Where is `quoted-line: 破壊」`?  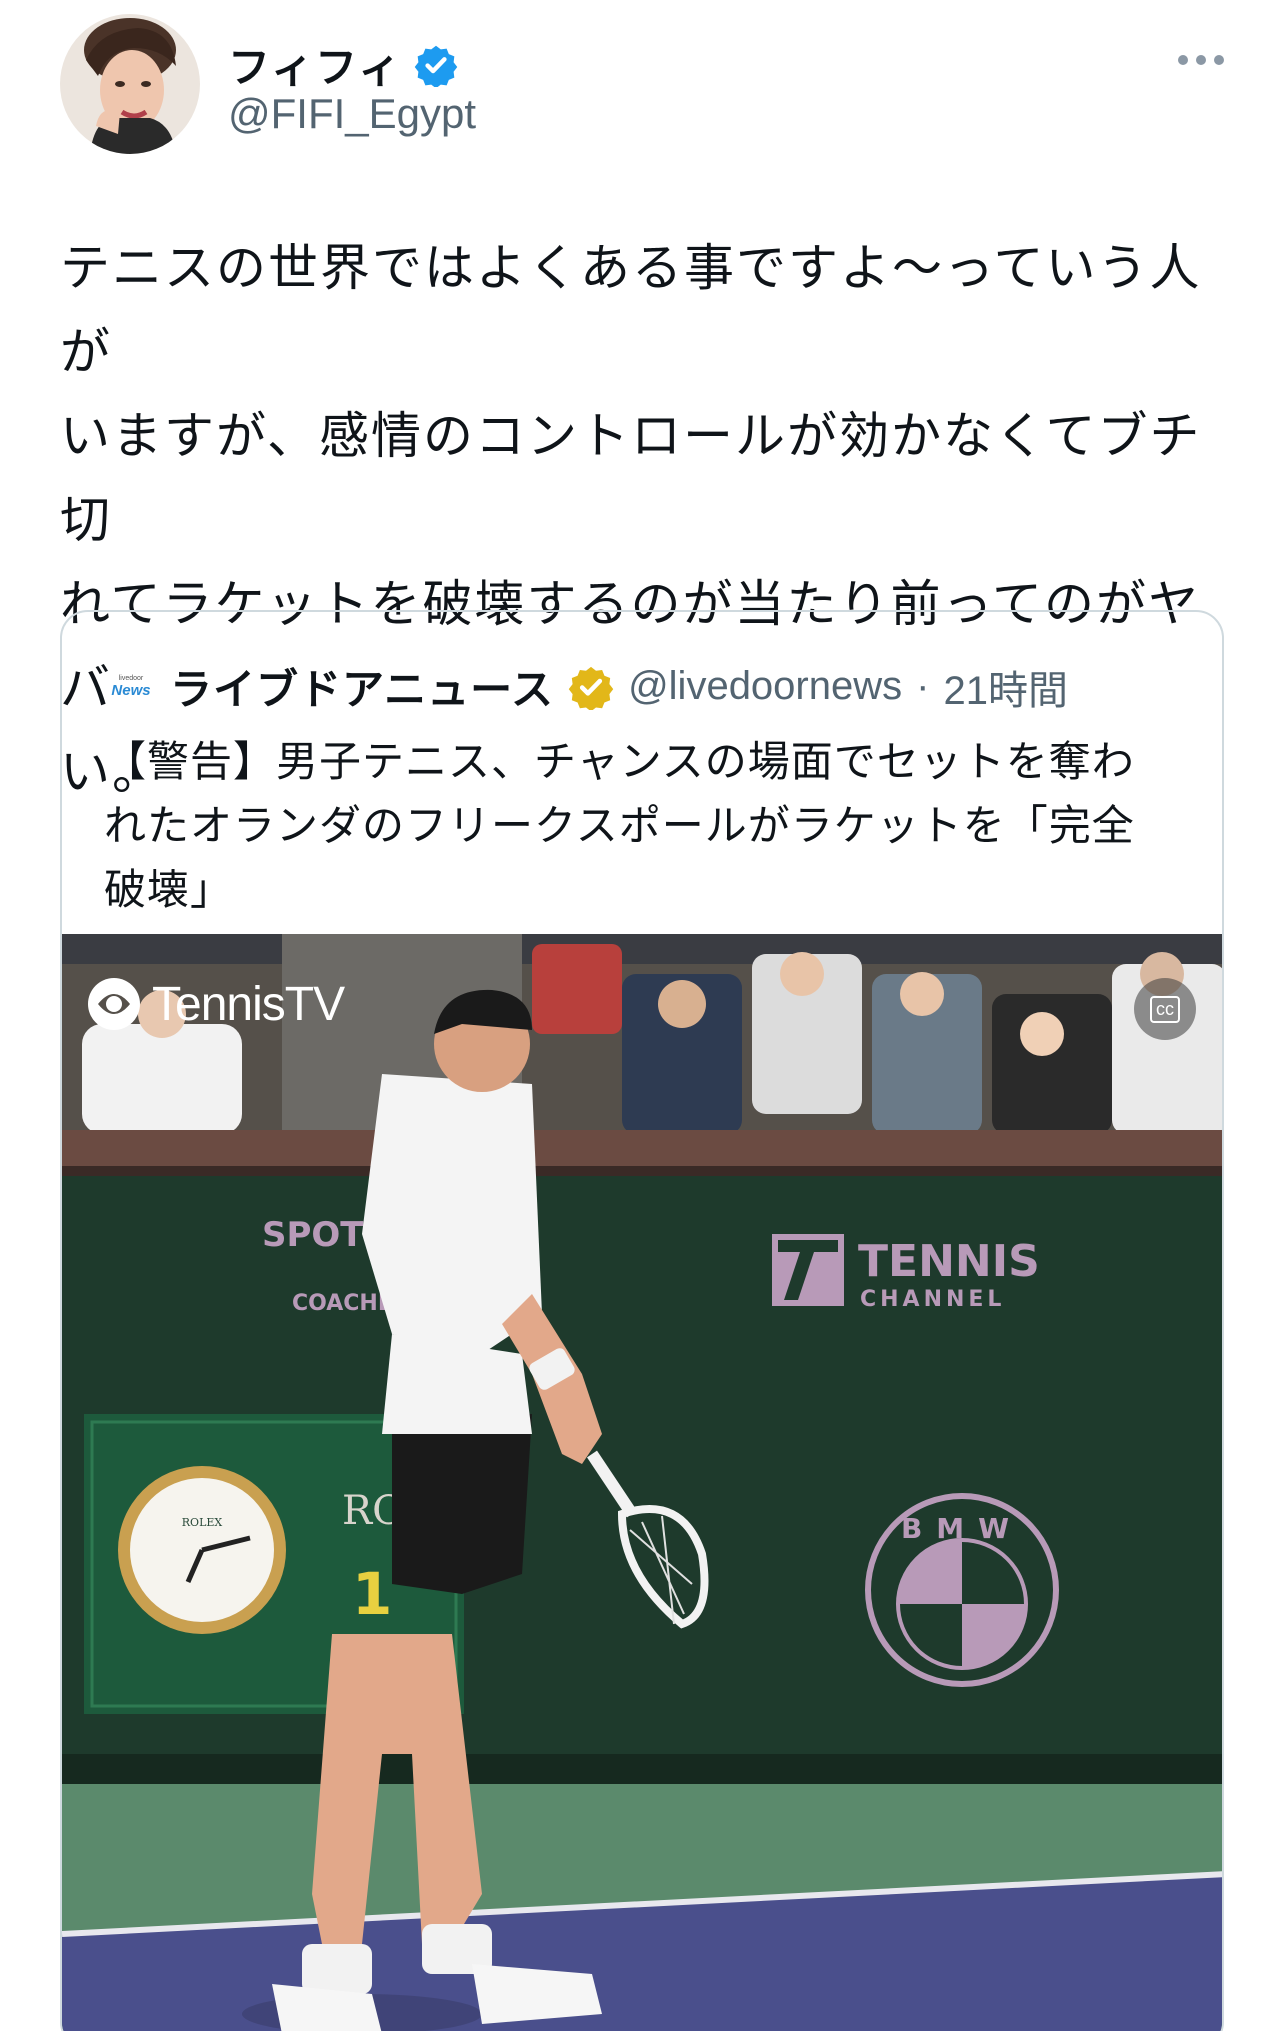 quoted-line: 破壊」 is located at coordinates (169, 889).